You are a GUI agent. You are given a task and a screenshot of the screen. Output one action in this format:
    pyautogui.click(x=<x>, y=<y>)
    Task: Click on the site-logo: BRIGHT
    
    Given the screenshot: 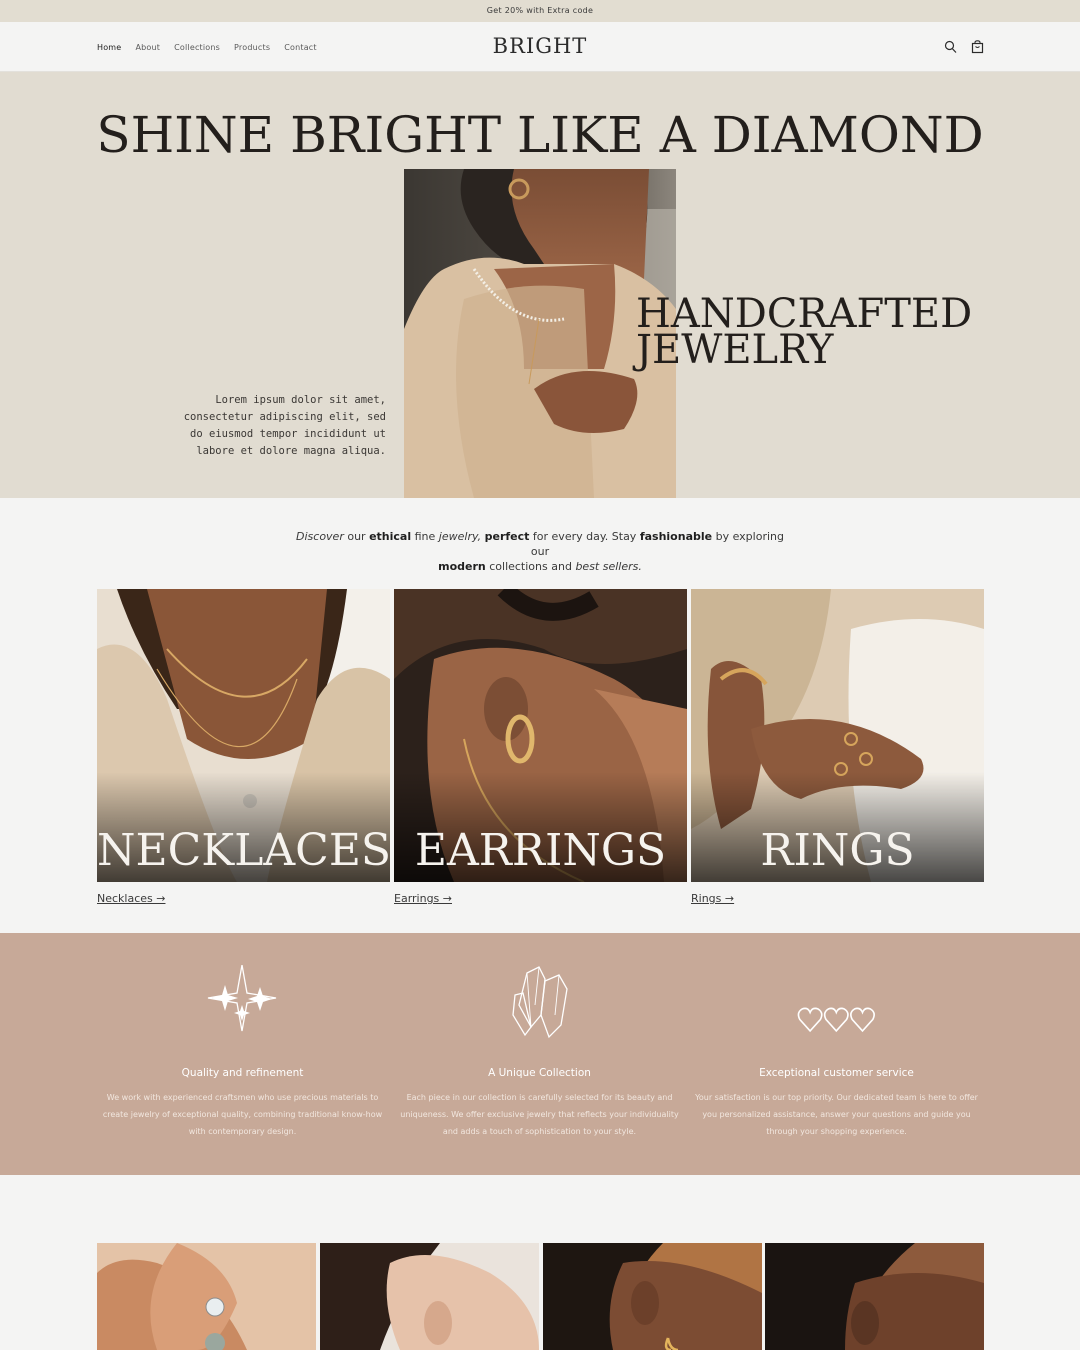 What is the action you would take?
    pyautogui.click(x=540, y=46)
    